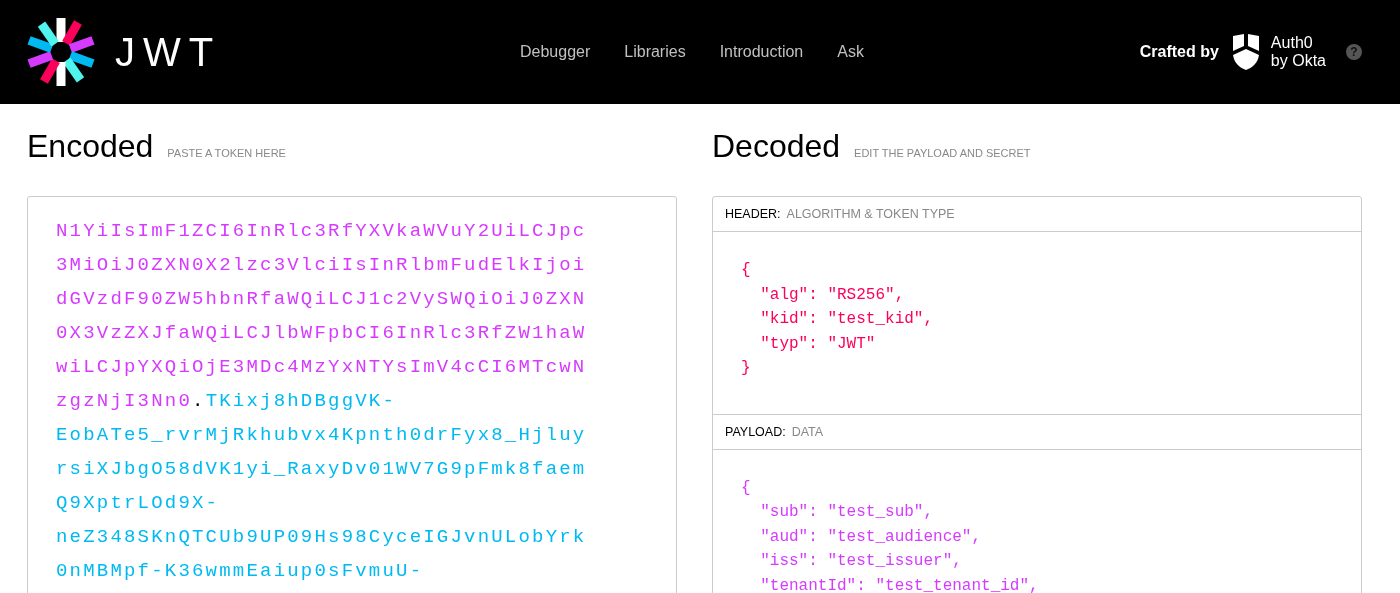 This screenshot has width=1400, height=593. I want to click on code-line: "alg": "RS256",, so click(832, 295).